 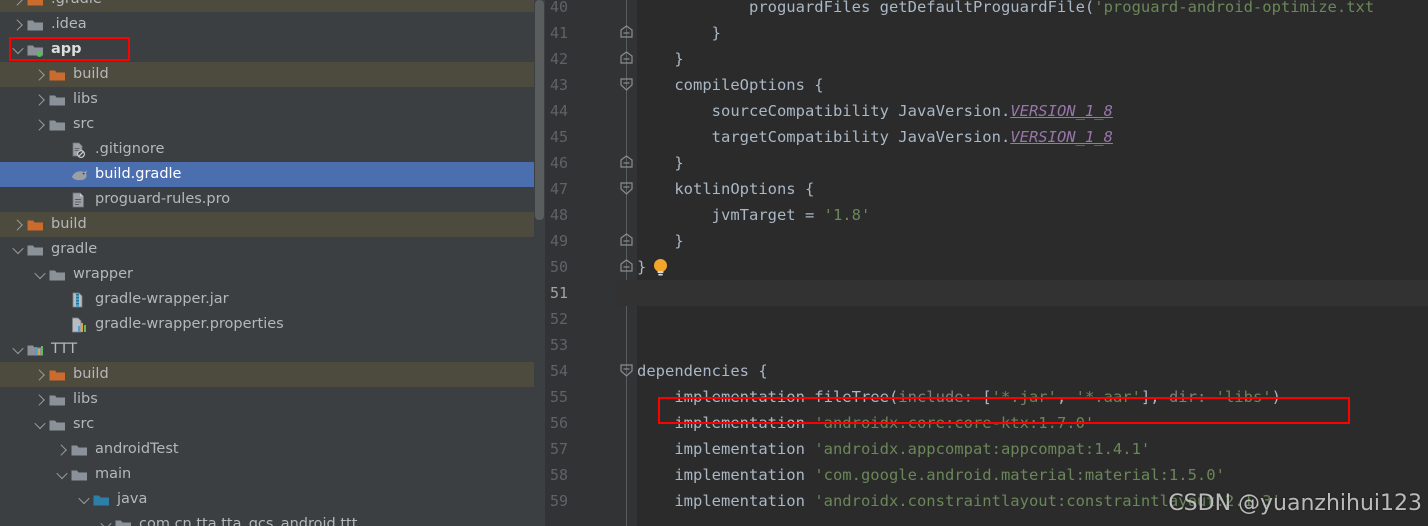 What do you see at coordinates (539, 110) in the screenshot?
I see `project-tree-scrollbar-thumb` at bounding box center [539, 110].